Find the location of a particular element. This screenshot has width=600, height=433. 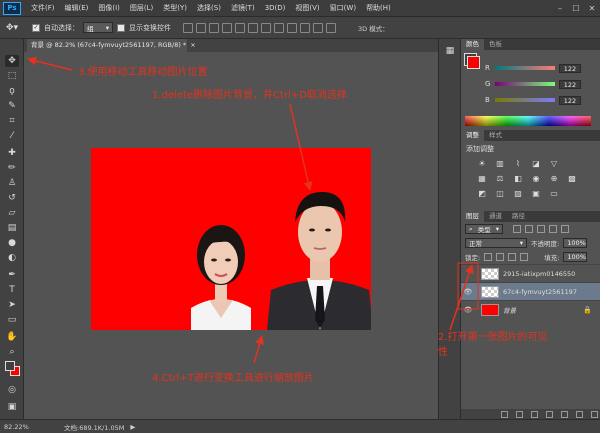

green-value-field: 122 is located at coordinates (570, 84).